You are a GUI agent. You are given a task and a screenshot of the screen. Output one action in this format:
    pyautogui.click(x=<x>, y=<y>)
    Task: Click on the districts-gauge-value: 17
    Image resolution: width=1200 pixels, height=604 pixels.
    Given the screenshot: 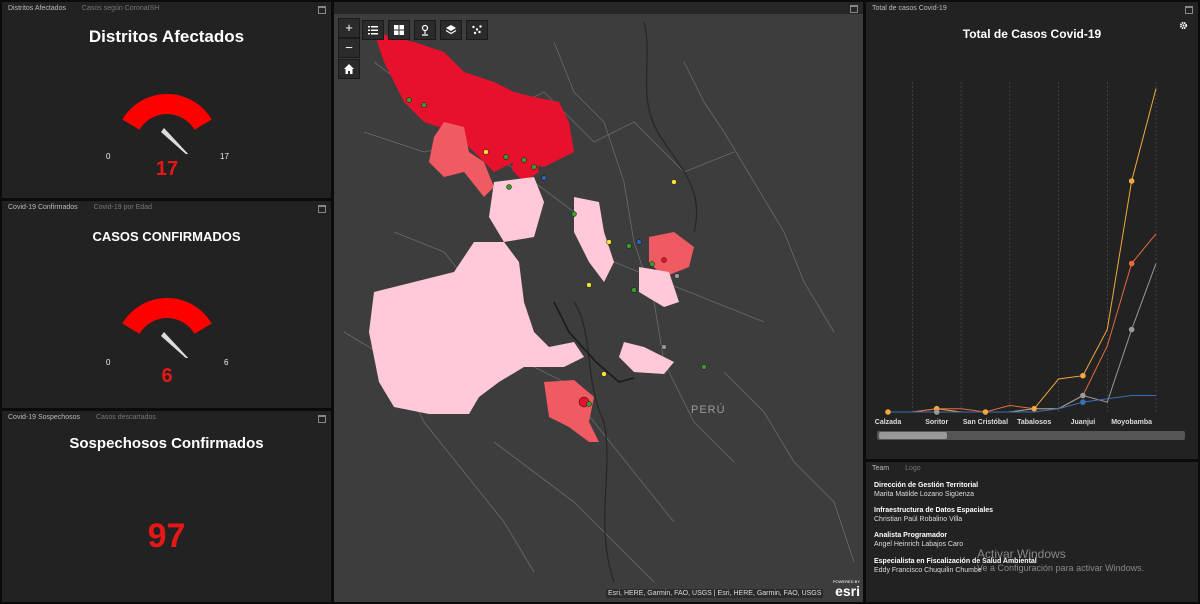 What is the action you would take?
    pyautogui.click(x=167, y=169)
    